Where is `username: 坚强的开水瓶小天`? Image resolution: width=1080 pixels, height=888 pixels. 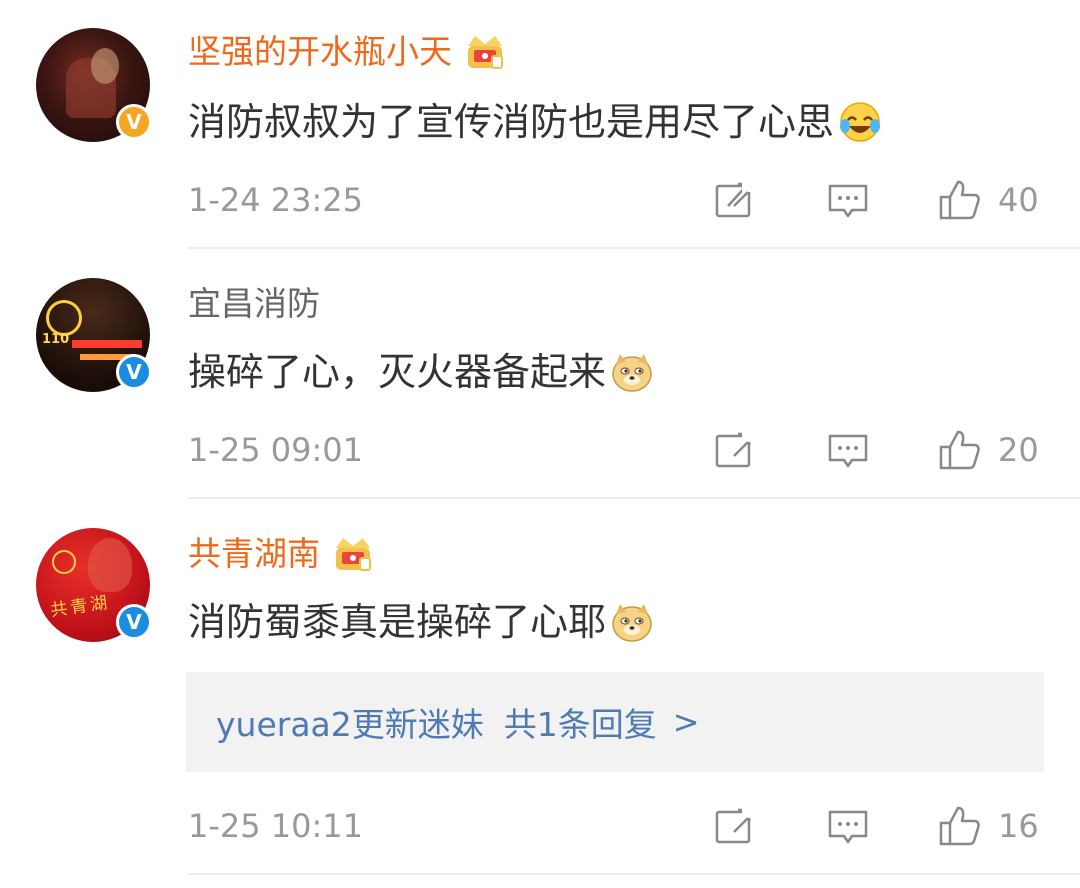
username: 坚强的开水瓶小天 is located at coordinates (347, 52).